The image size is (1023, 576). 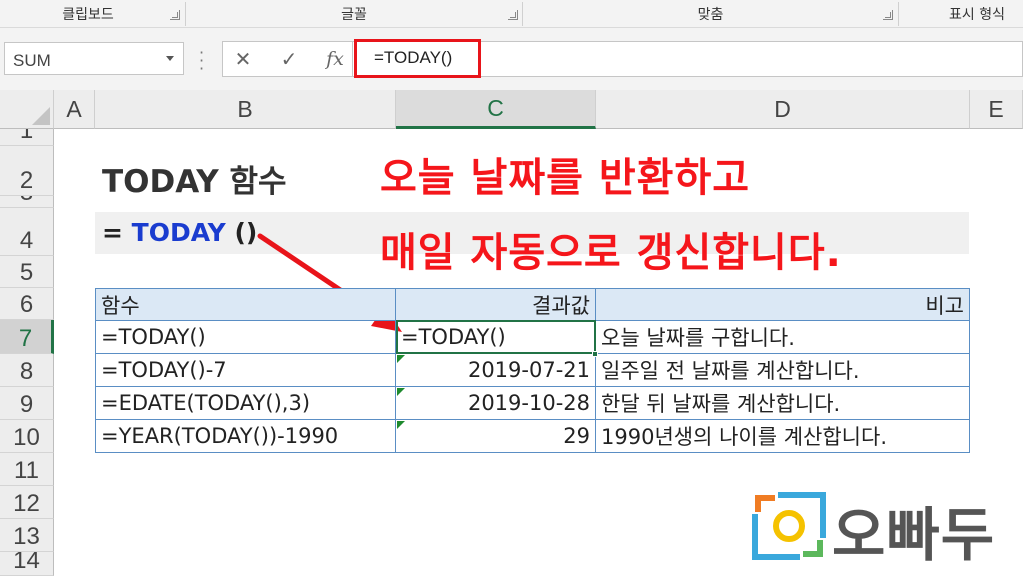 What do you see at coordinates (783, 370) in the screenshot?
I see `table-cell-note: 일주일 전 날짜를 계산합니다.` at bounding box center [783, 370].